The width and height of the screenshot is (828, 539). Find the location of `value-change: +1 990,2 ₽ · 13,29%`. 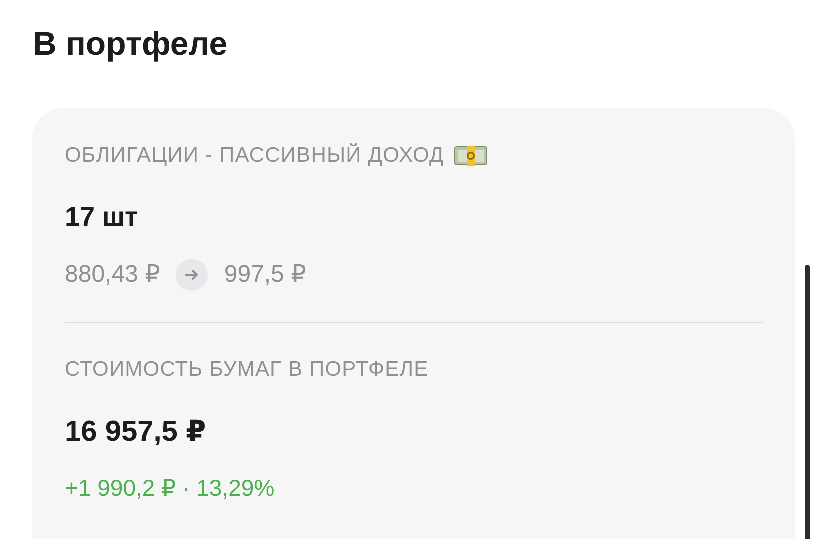

value-change: +1 990,2 ₽ · 13,29% is located at coordinates (170, 488).